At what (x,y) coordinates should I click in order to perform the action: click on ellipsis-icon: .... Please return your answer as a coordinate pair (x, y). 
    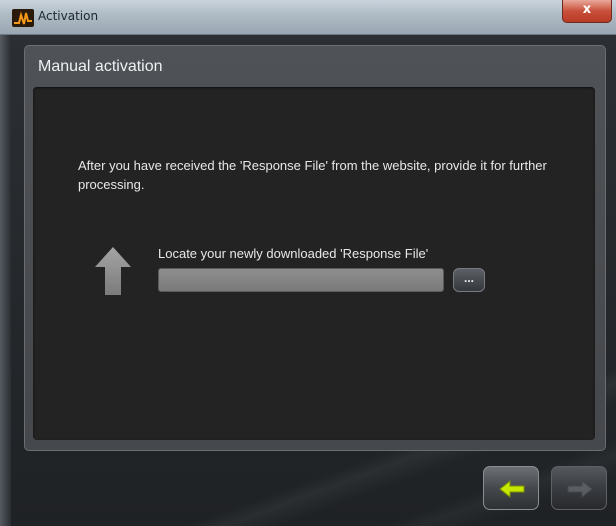
    Looking at the image, I should click on (468, 278).